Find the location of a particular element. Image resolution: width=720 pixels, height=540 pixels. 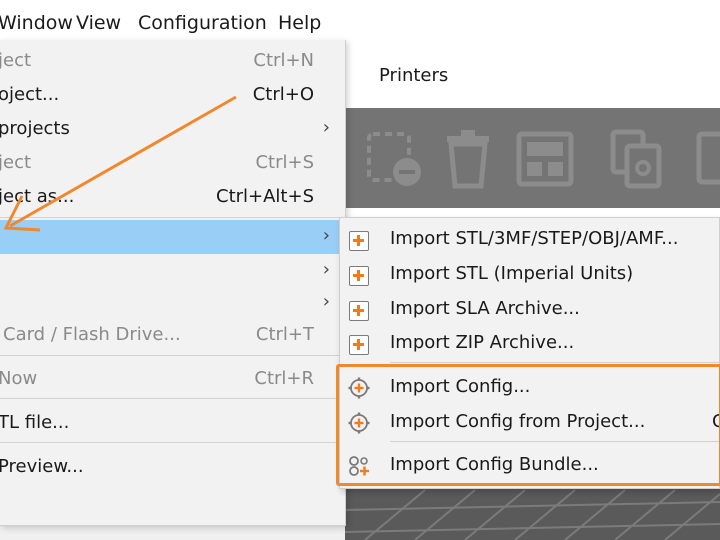

plater-toolbar is located at coordinates (532, 158).